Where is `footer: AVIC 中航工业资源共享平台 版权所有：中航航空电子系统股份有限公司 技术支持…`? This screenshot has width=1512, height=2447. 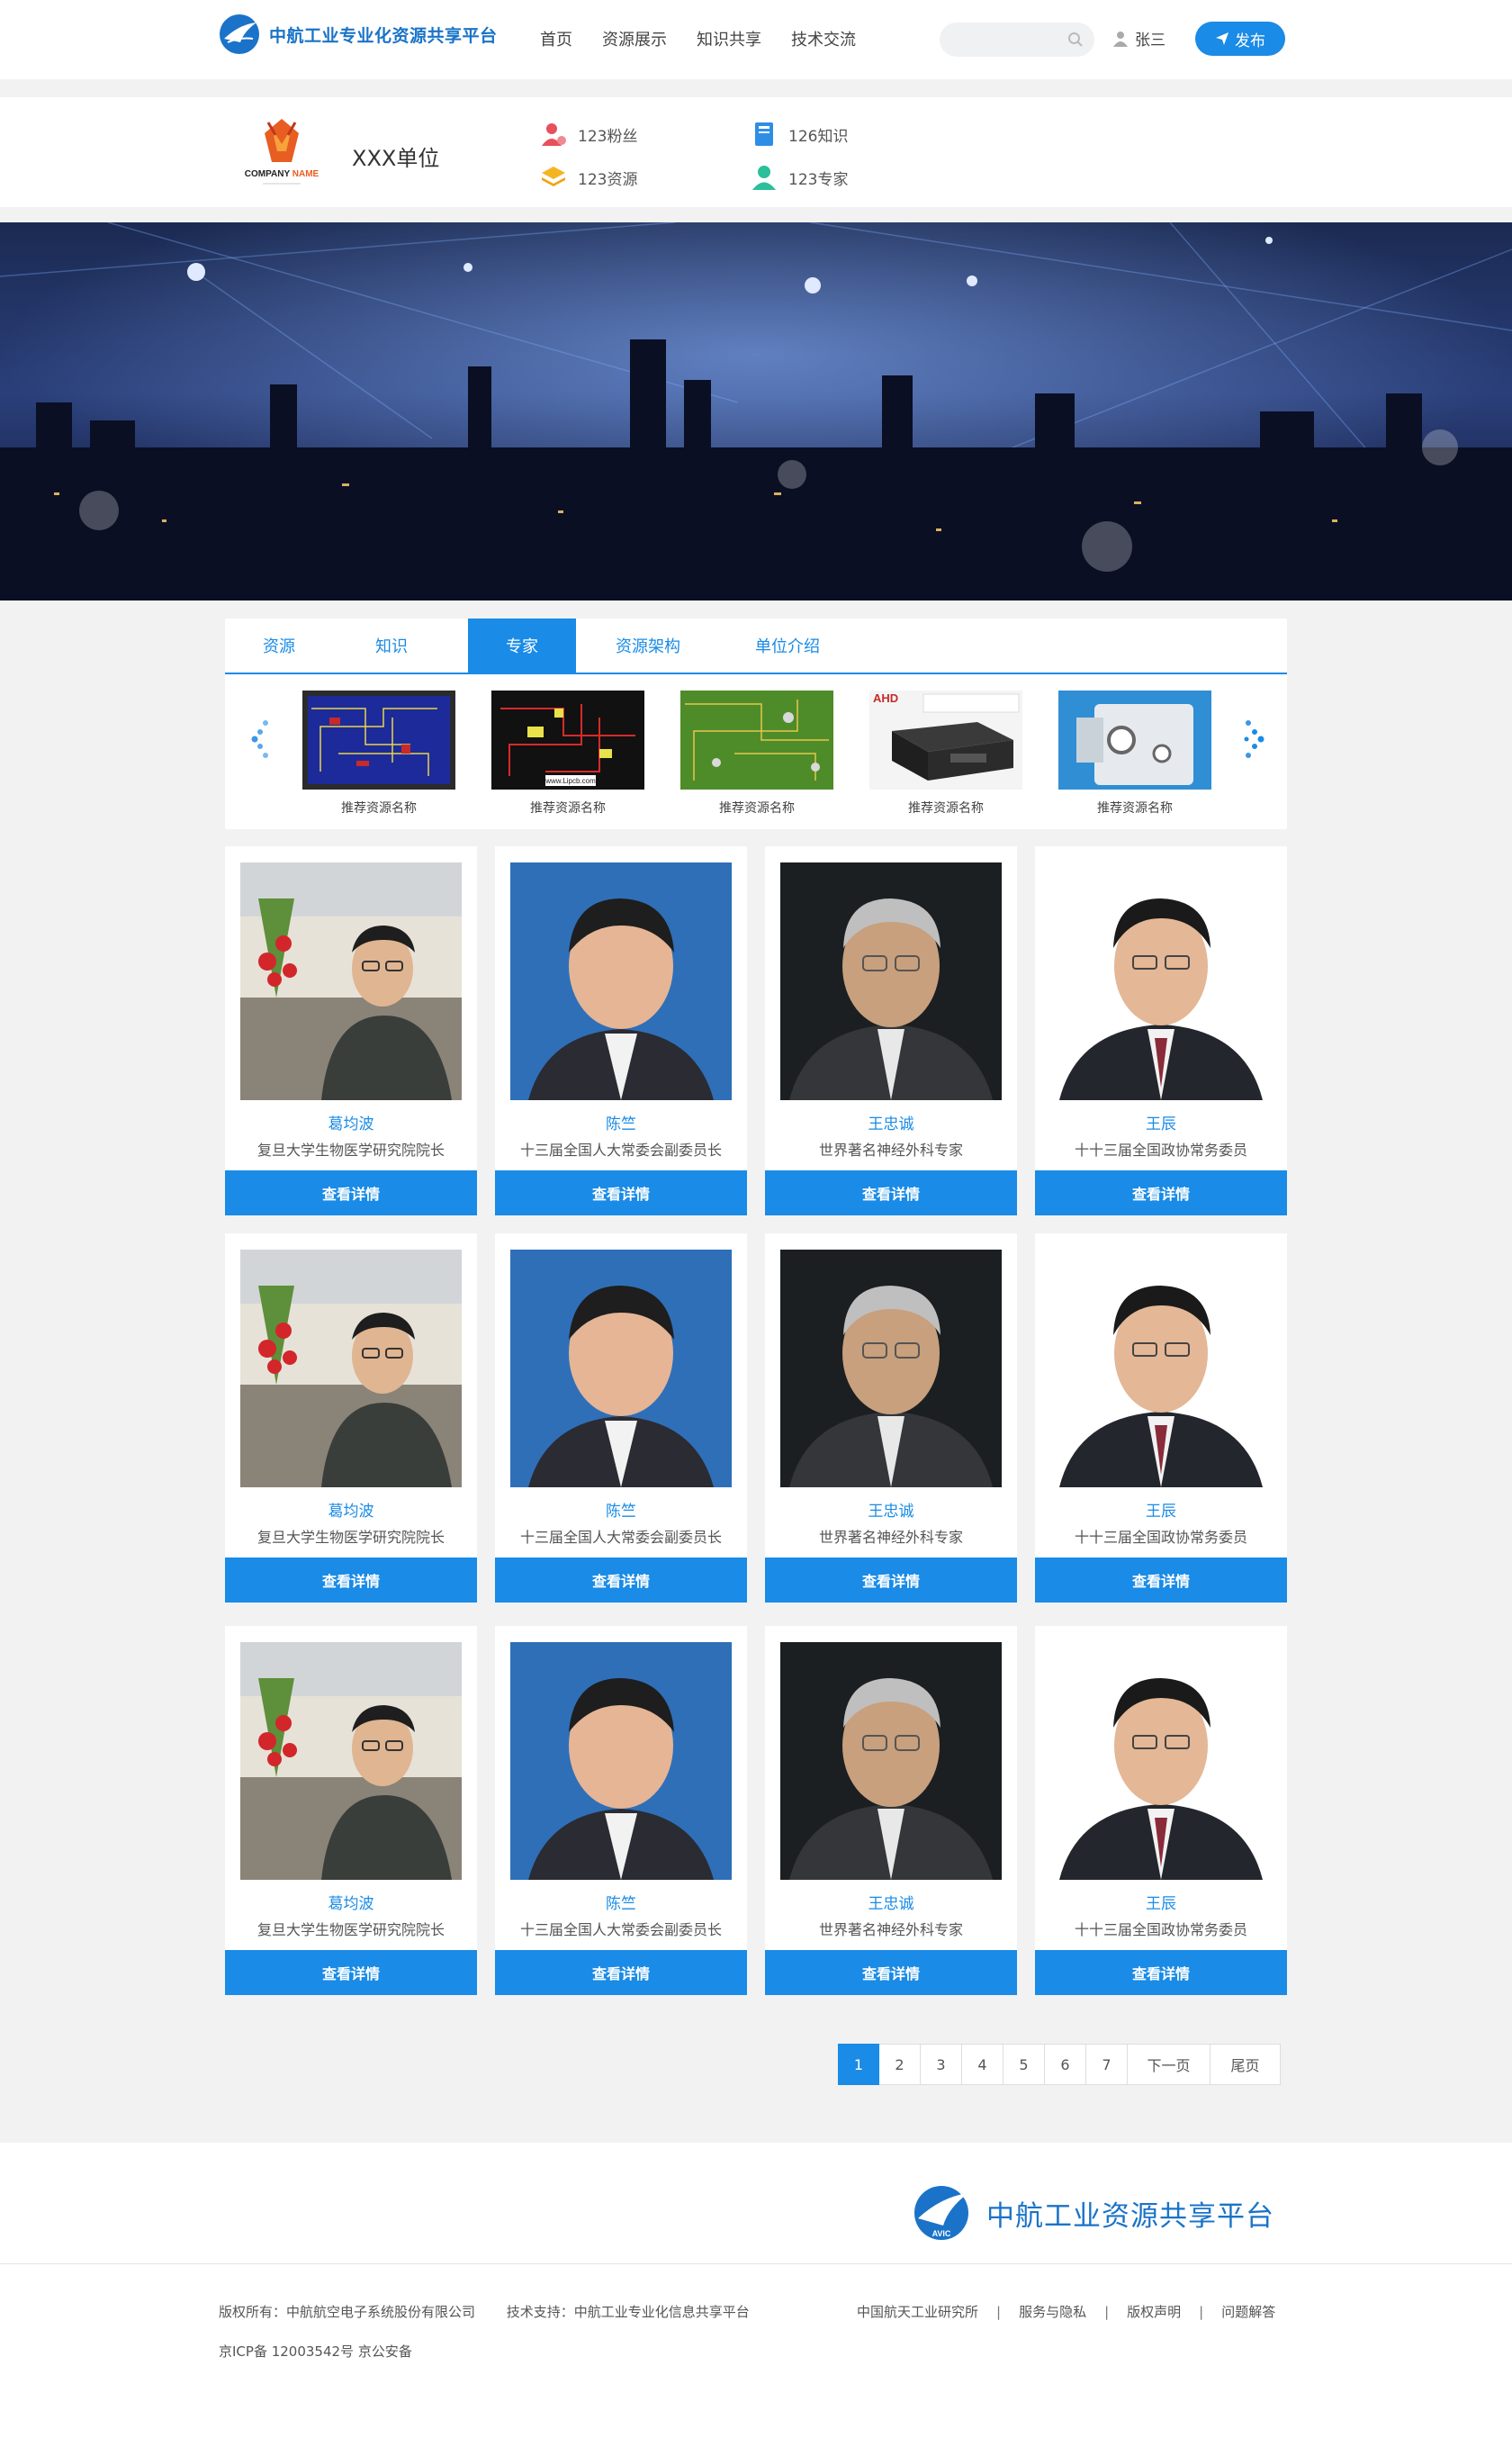
footer: AVIC 中航工业资源共享平台 版权所有：中航航空电子系统股份有限公司 技术支持… is located at coordinates (756, 2295).